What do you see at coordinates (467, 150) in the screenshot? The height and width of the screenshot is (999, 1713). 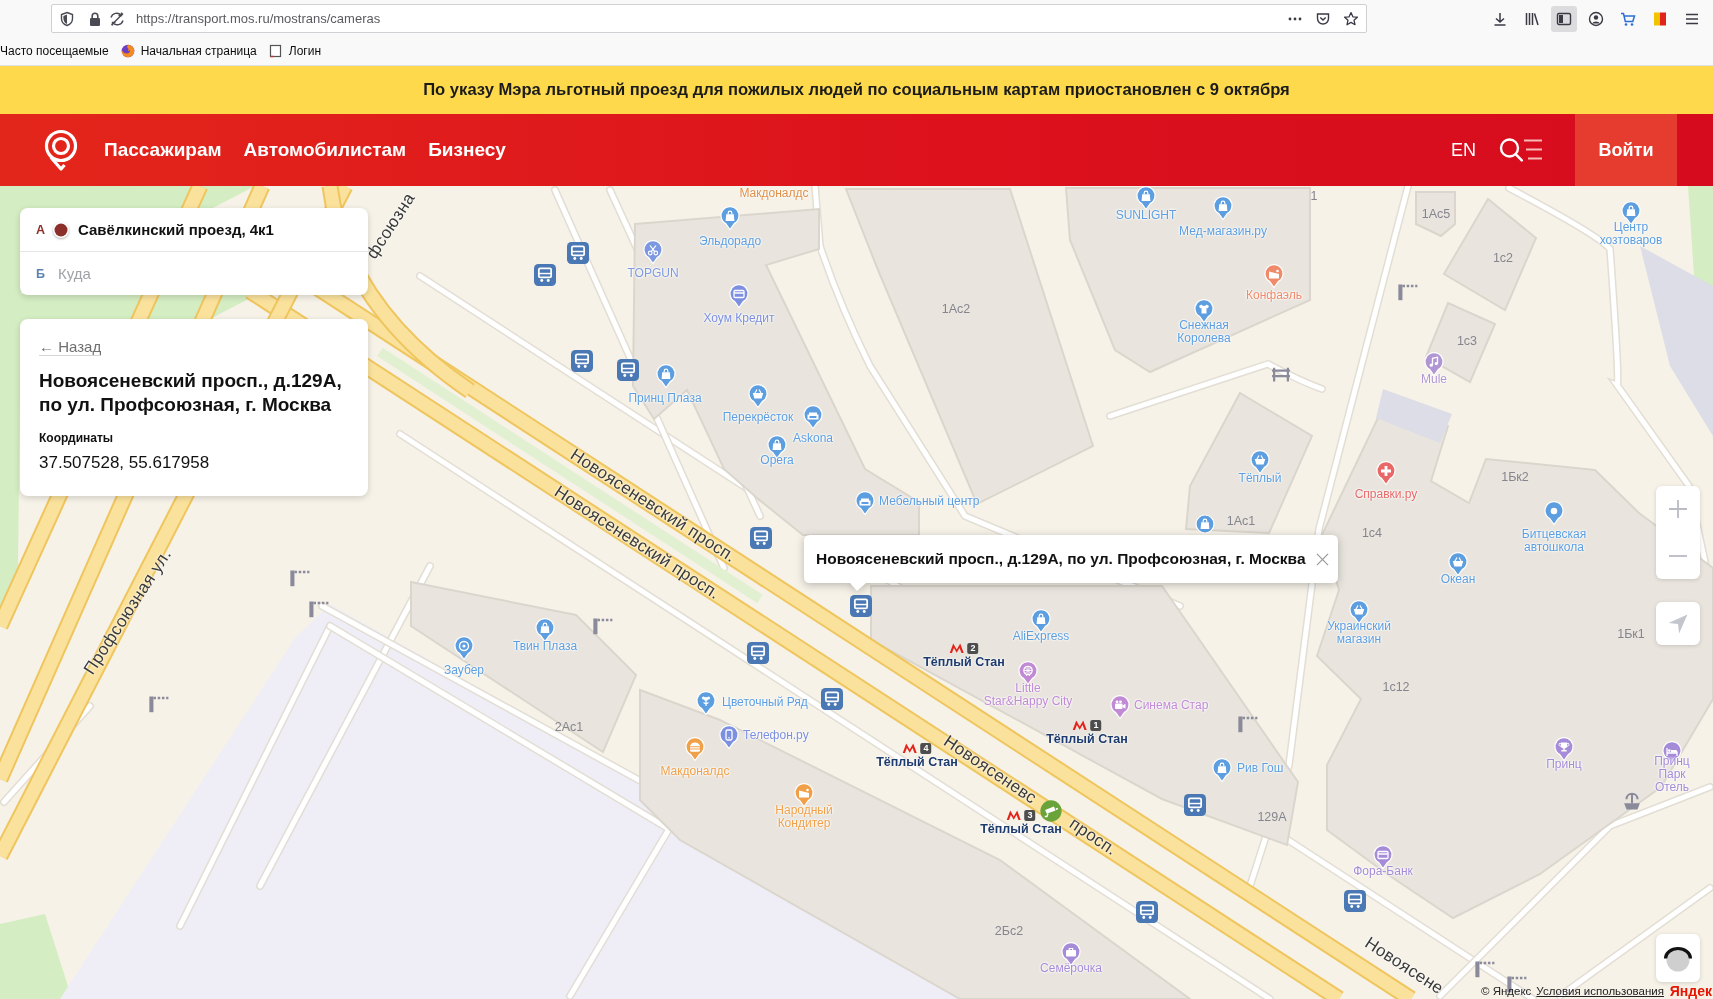 I see `nav-link: Бизнесу` at bounding box center [467, 150].